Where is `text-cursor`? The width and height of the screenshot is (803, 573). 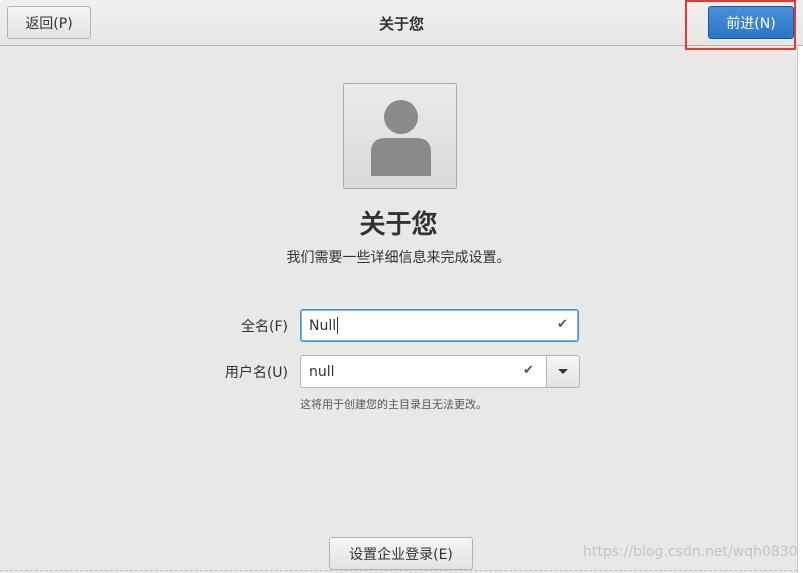
text-cursor is located at coordinates (338, 325).